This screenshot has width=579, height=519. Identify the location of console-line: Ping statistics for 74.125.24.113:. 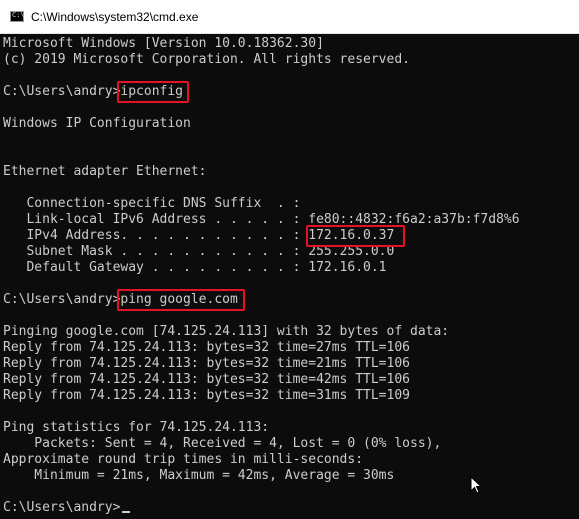
(136, 427).